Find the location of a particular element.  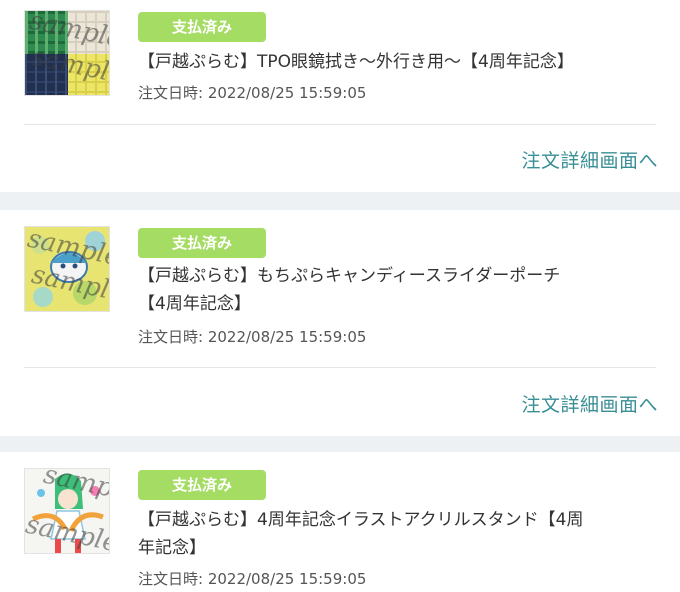

product-title-line: 【4周年記念】 is located at coordinates (194, 304).